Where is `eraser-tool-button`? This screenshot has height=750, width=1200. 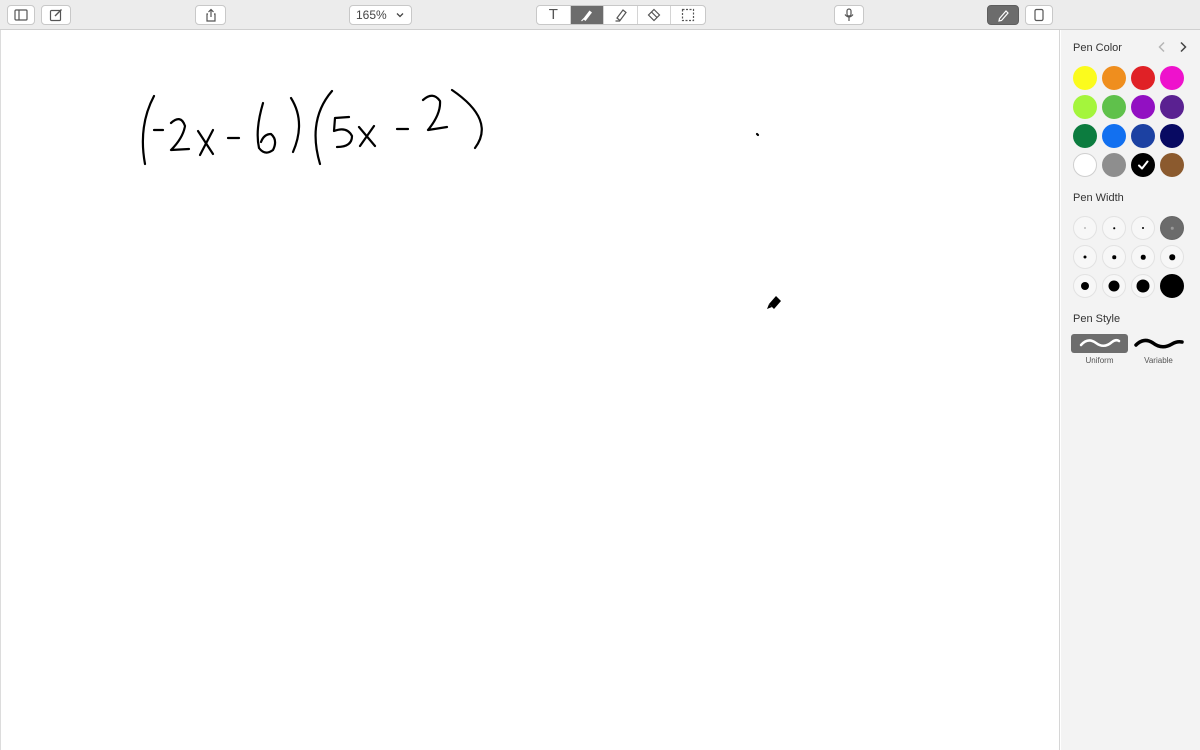
eraser-tool-button is located at coordinates (655, 15).